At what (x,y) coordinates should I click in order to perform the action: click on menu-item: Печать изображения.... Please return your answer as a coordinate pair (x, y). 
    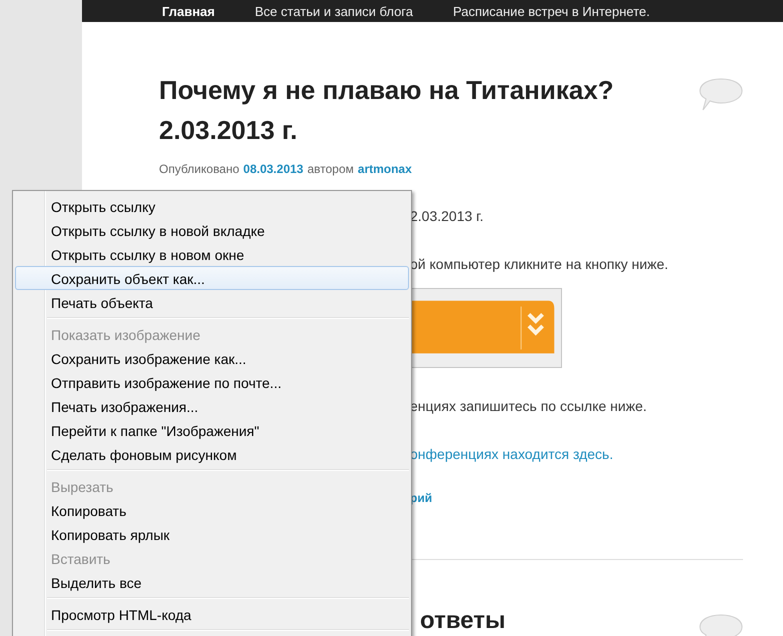
    Looking at the image, I should click on (212, 406).